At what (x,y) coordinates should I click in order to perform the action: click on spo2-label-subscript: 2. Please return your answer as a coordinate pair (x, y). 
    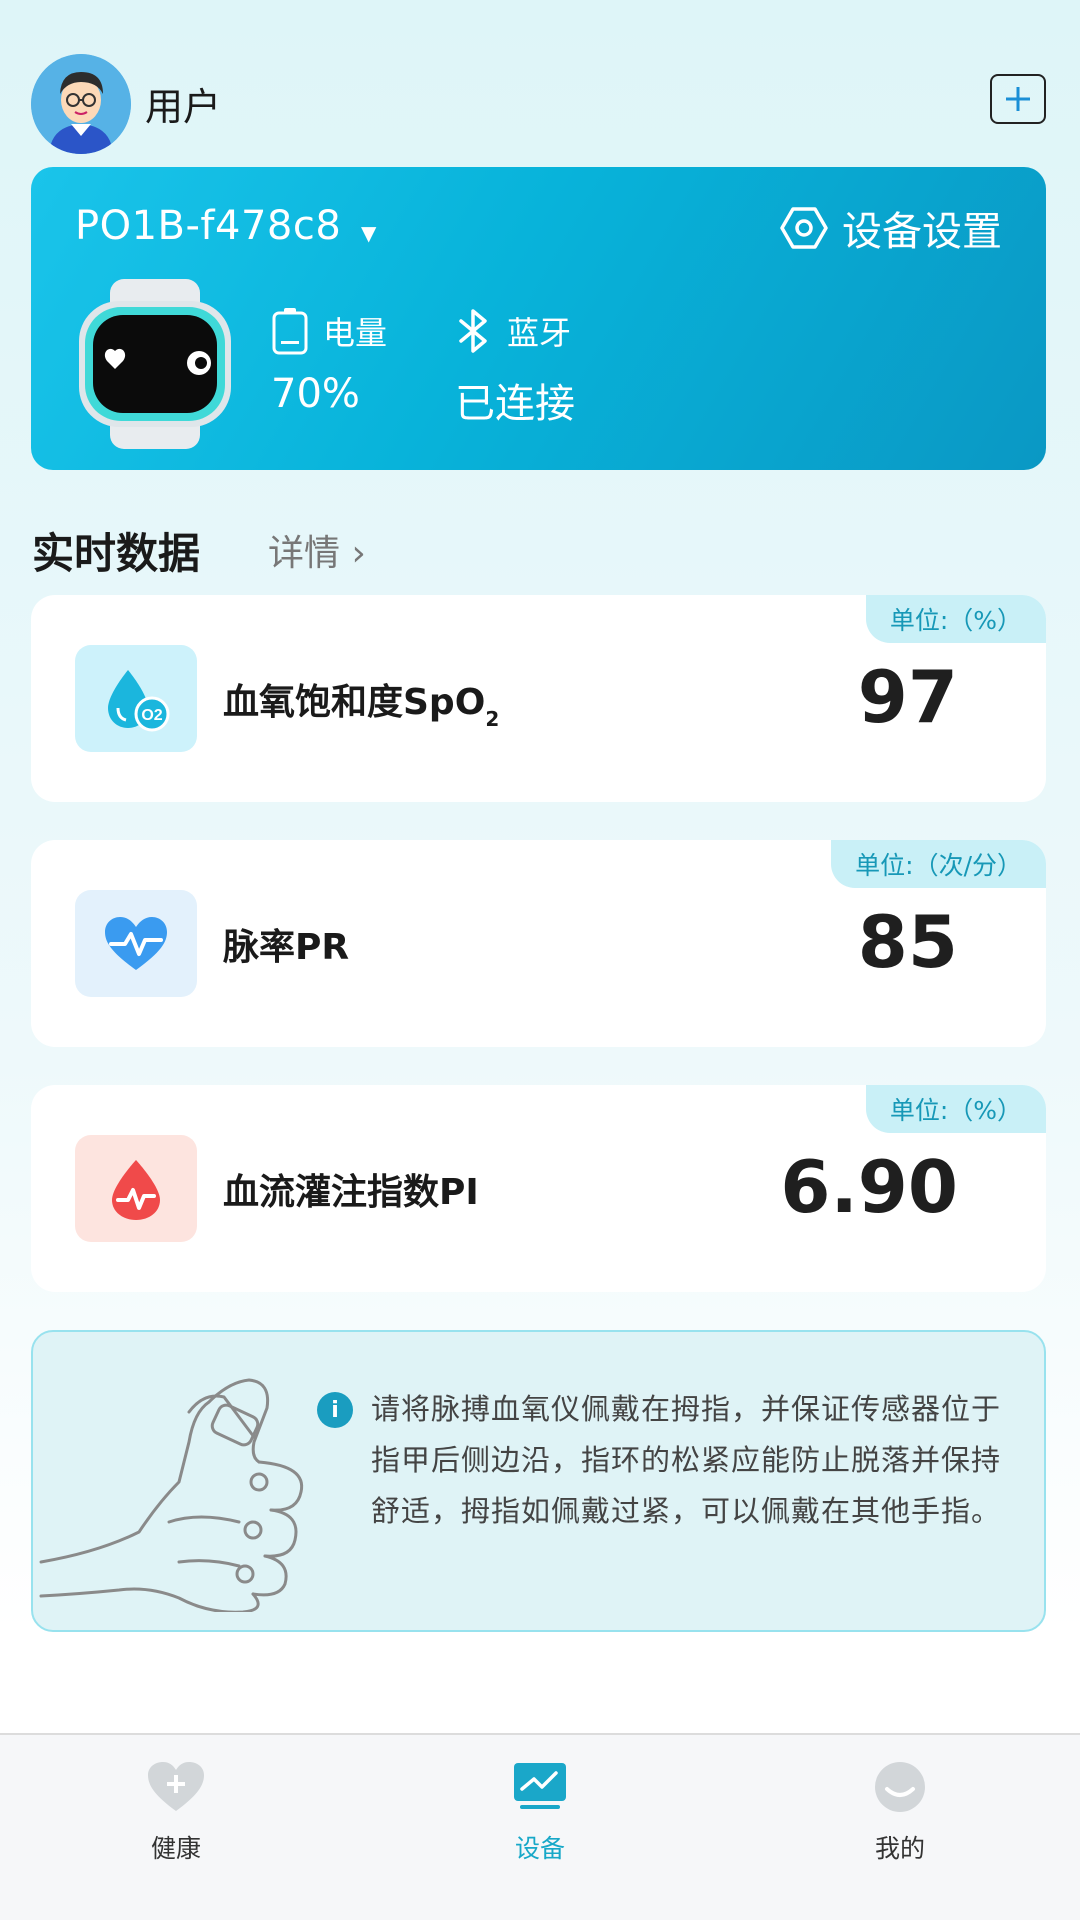
    Looking at the image, I should click on (492, 719).